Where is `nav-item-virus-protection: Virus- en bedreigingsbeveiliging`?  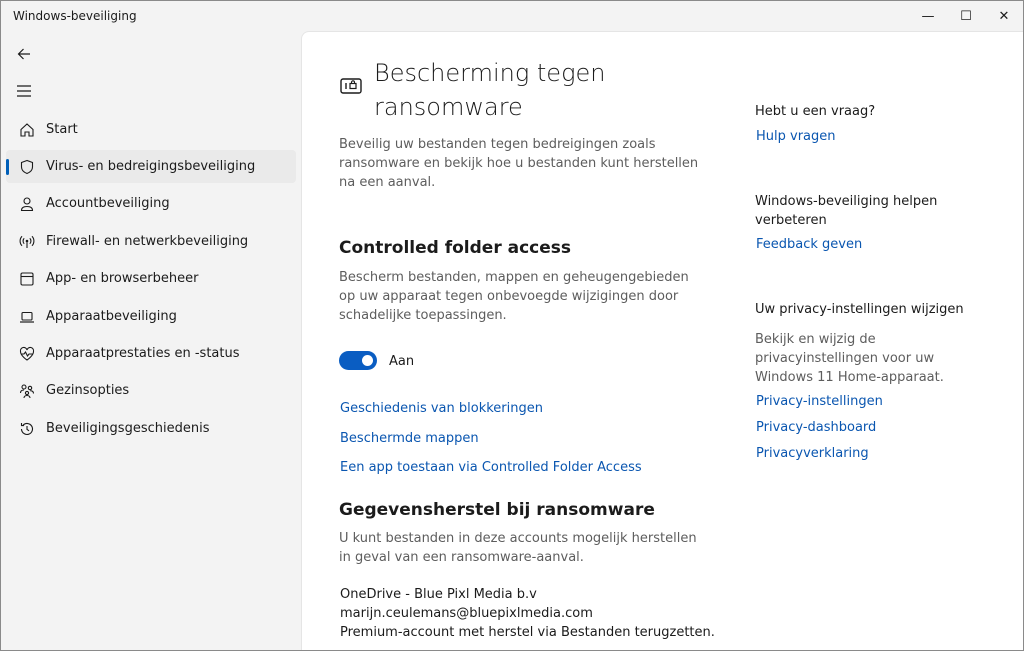
nav-item-virus-protection: Virus- en bedreigingsbeveiliging is located at coordinates (151, 166).